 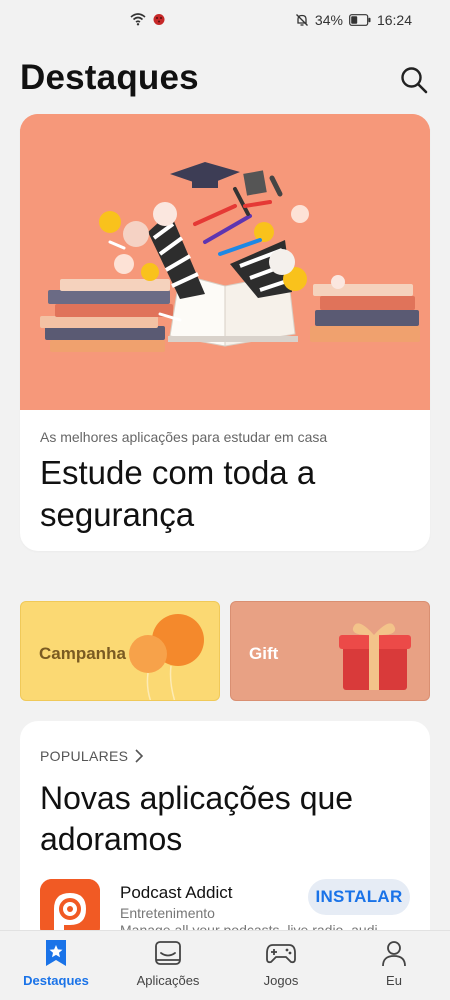 I want to click on gift-label: Gift, so click(x=264, y=653).